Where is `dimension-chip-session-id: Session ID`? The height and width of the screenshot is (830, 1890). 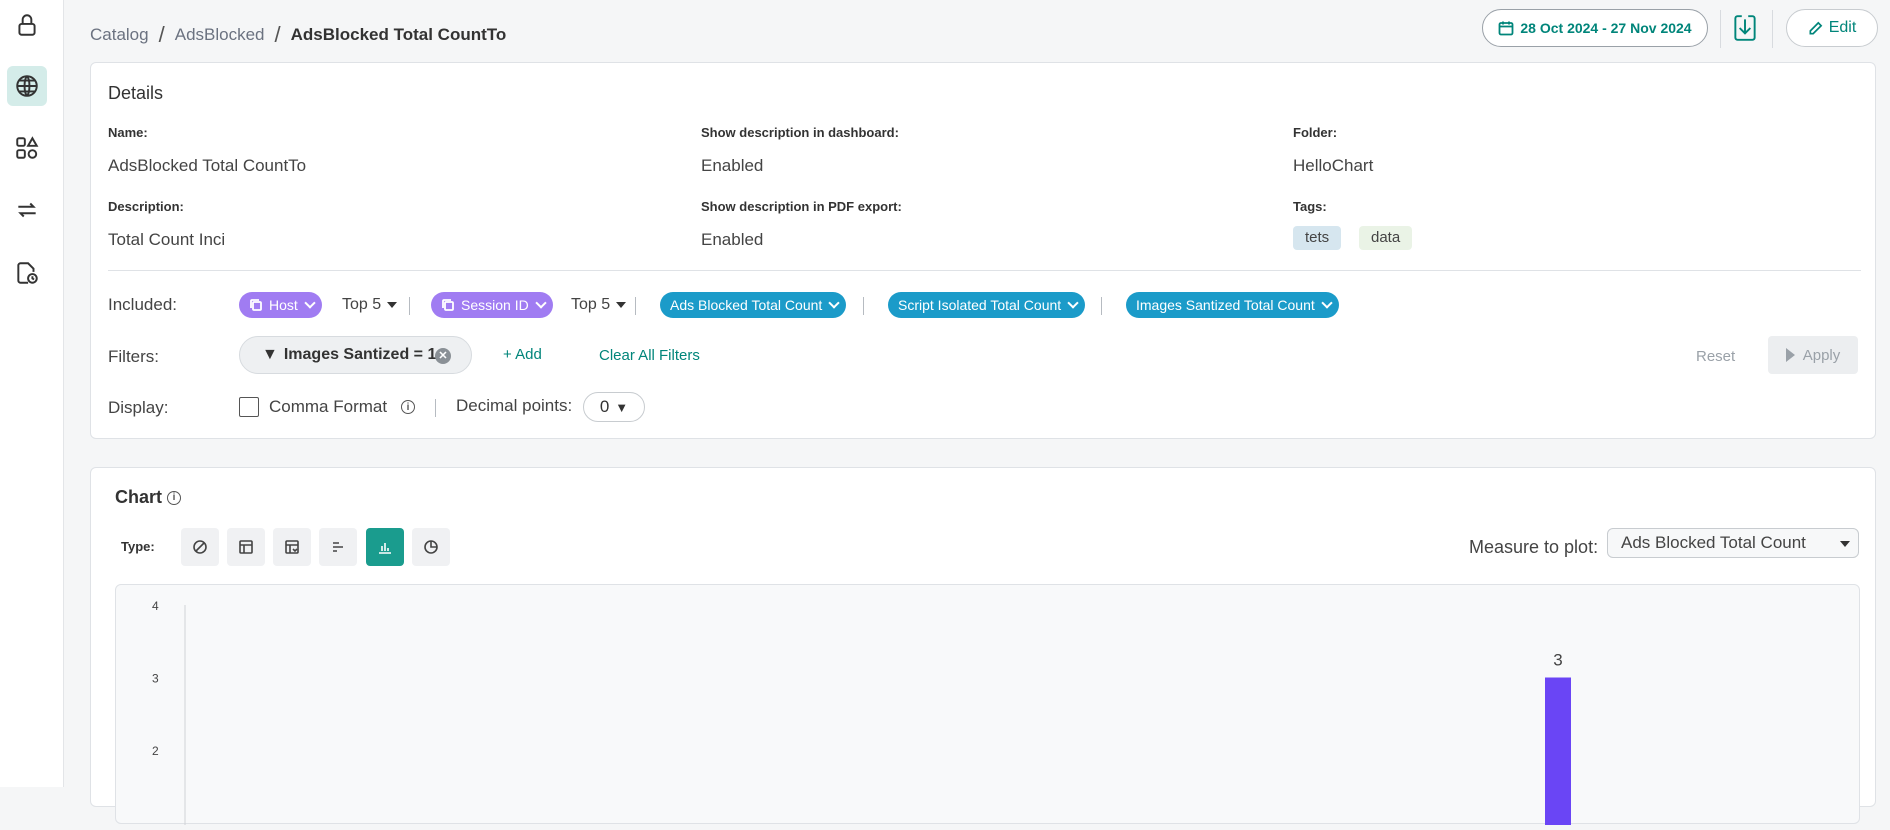 dimension-chip-session-id: Session ID is located at coordinates (492, 305).